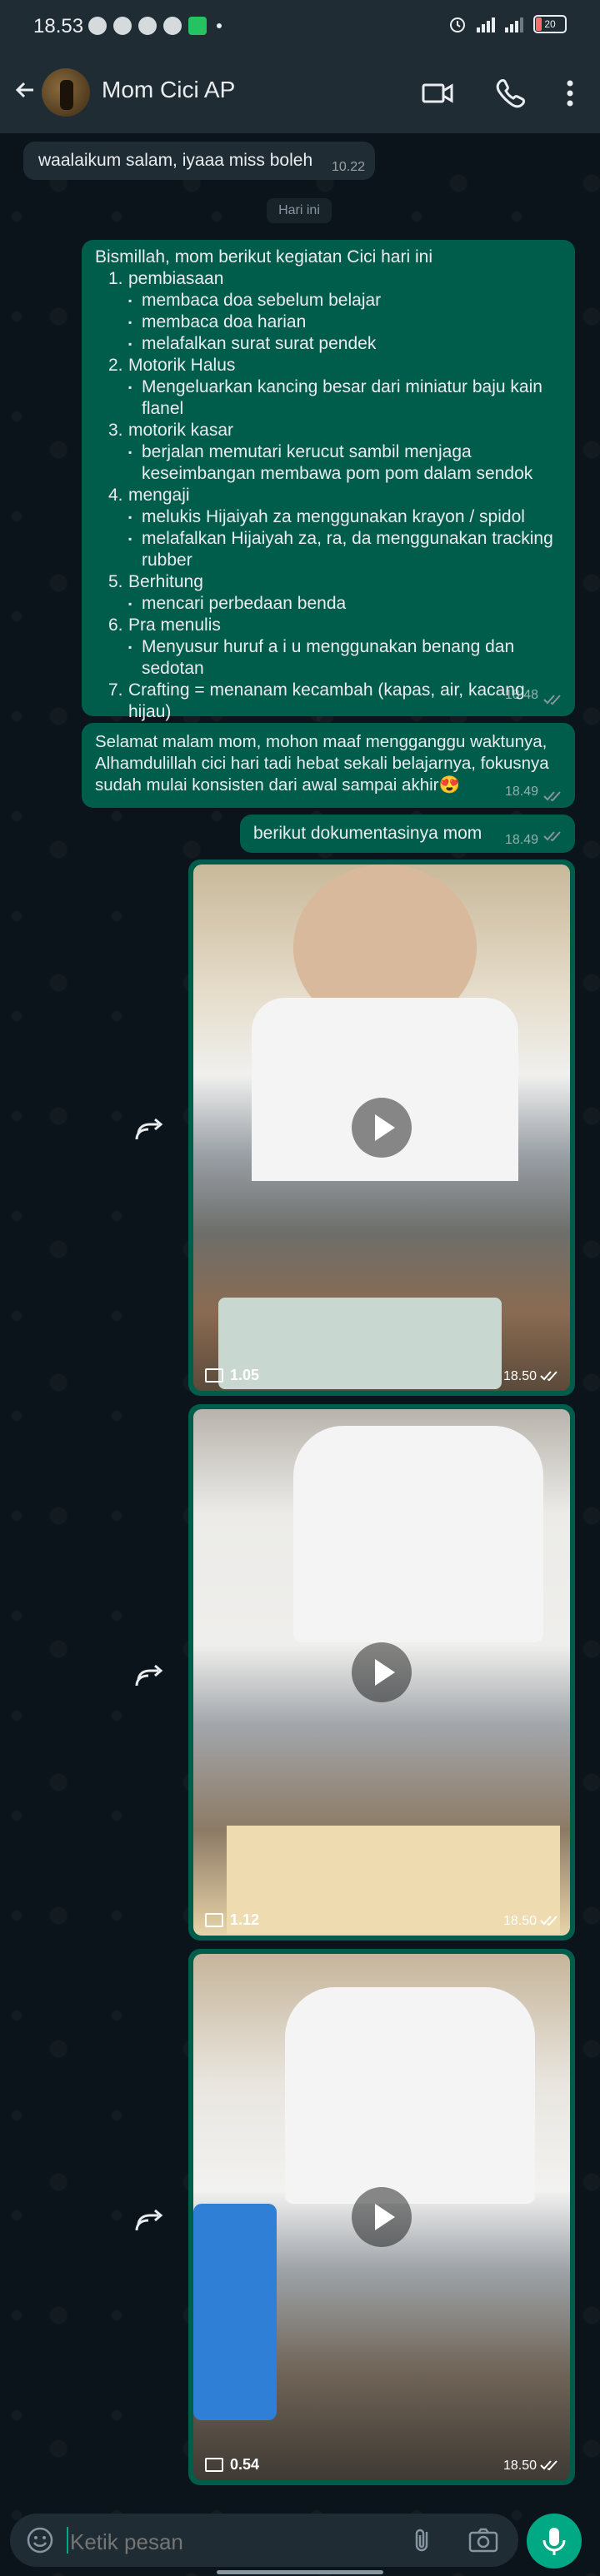 This screenshot has width=600, height=2576. What do you see at coordinates (122, 26) in the screenshot?
I see `instagram-icon` at bounding box center [122, 26].